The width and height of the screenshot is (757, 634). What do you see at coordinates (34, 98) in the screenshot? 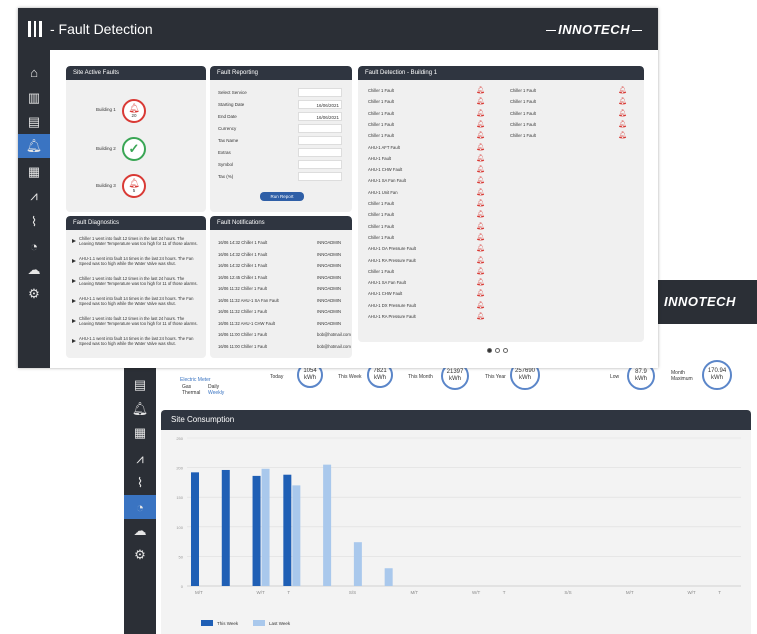
I see `building-icon: ▥` at bounding box center [34, 98].